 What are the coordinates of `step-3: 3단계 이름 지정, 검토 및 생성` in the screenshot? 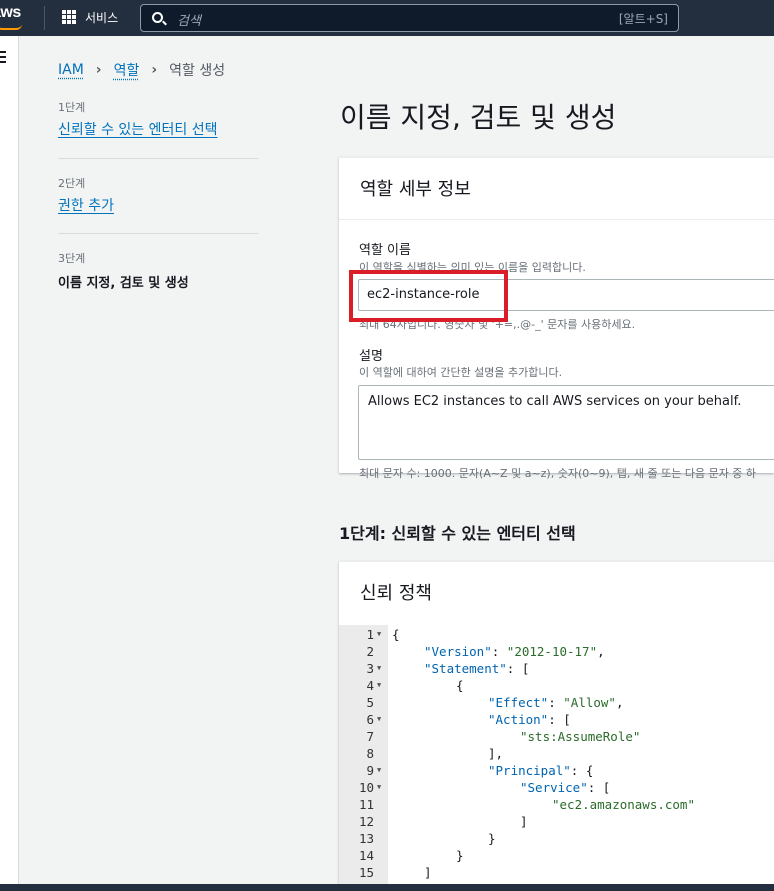 It's located at (158, 262).